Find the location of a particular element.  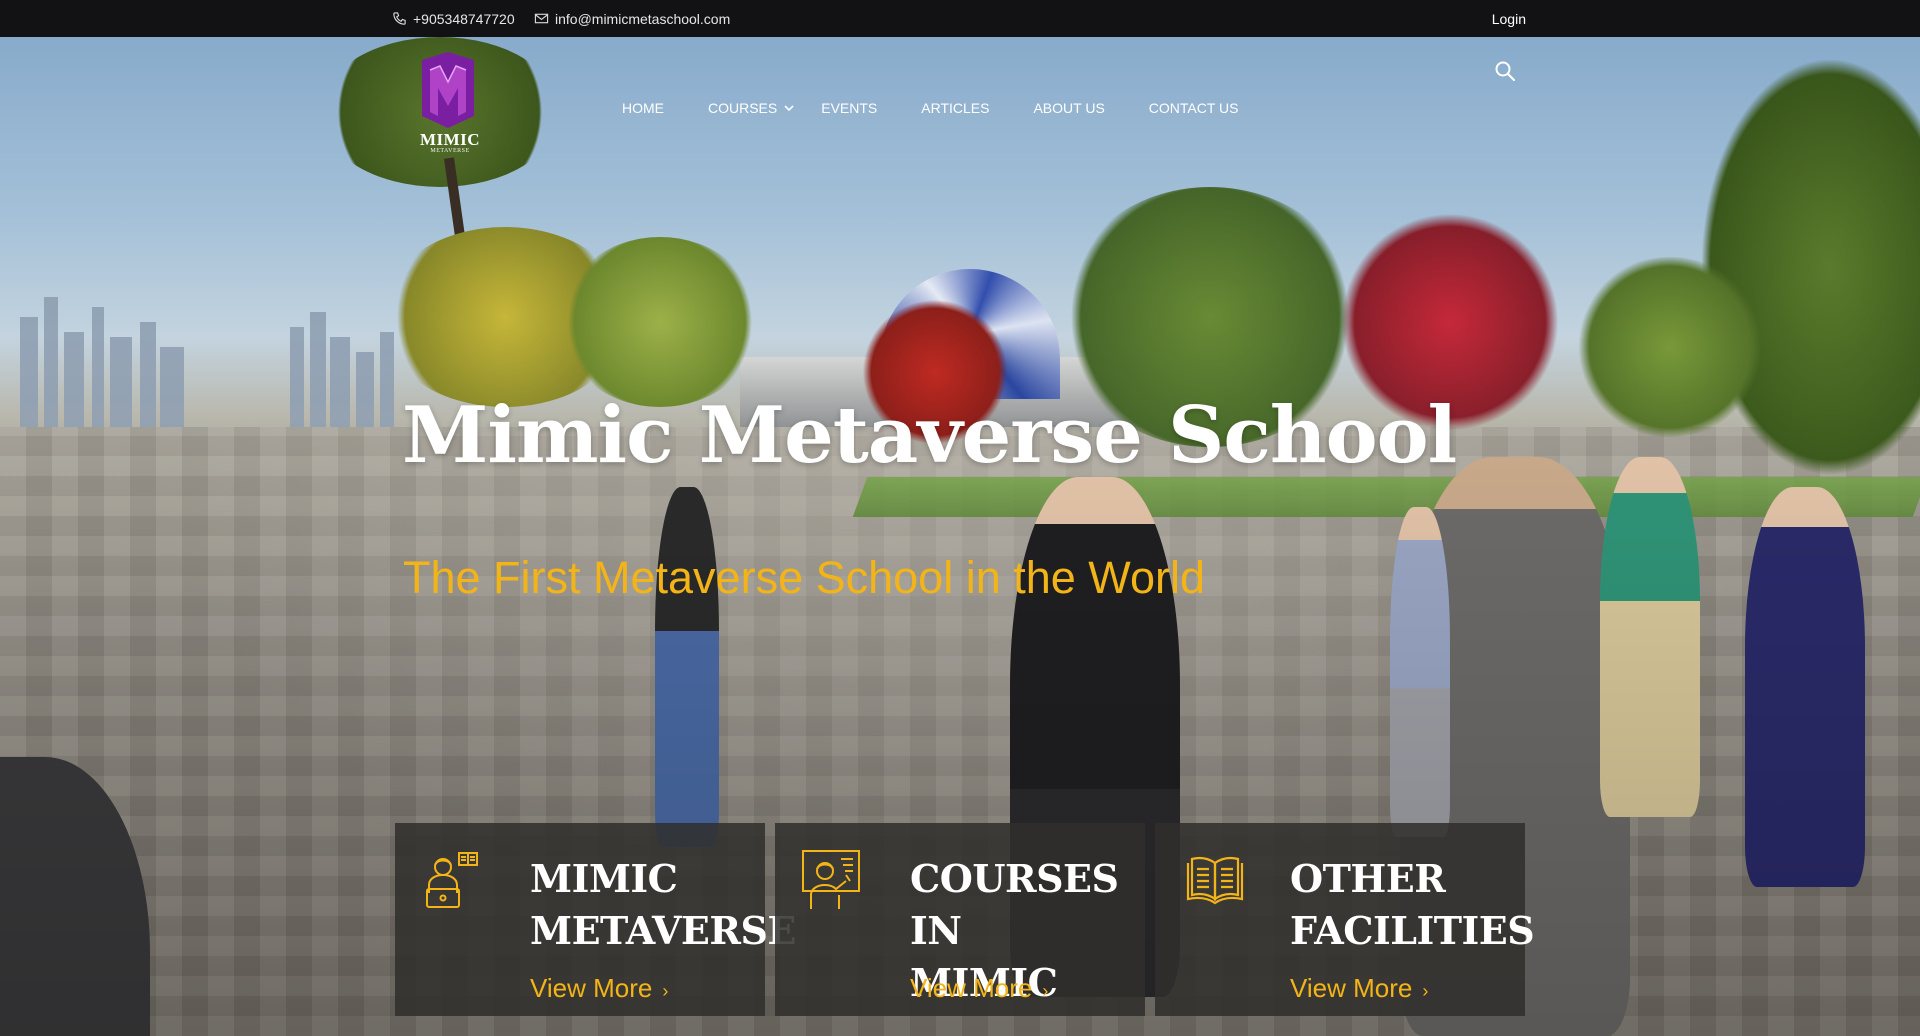

email-contact: info@mimicmetaschool.com is located at coordinates (632, 18).